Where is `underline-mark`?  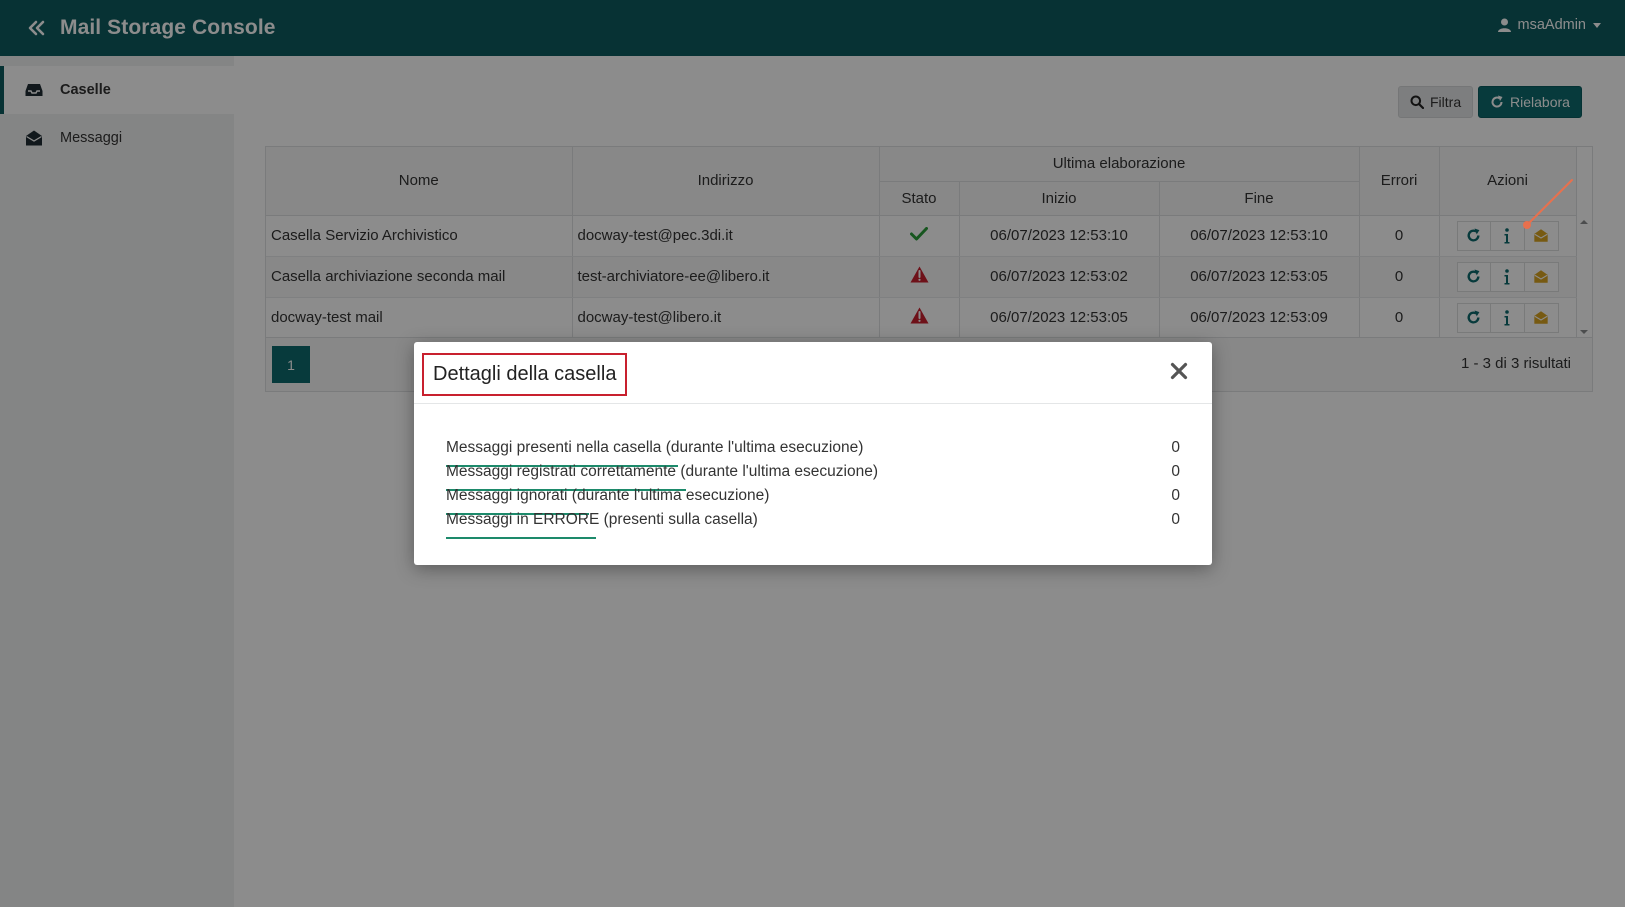 underline-mark is located at coordinates (521, 538).